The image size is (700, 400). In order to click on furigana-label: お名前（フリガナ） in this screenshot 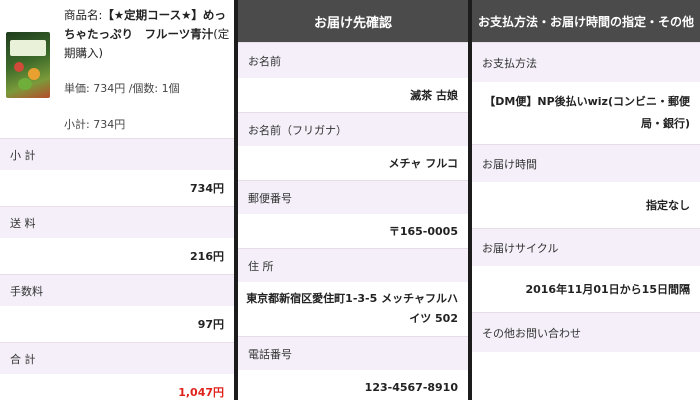, I will do `click(353, 129)`.